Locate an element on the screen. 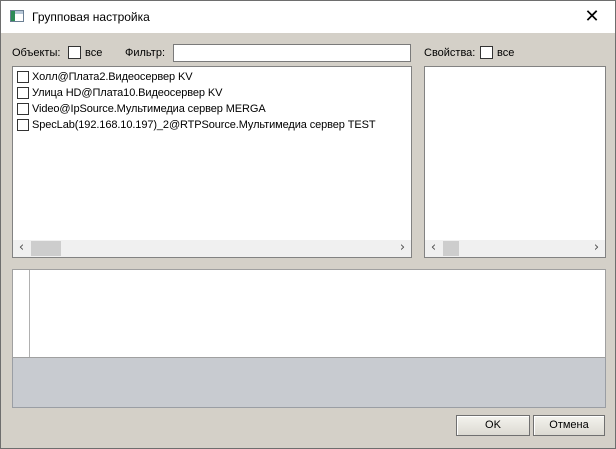 The width and height of the screenshot is (616, 449). list-item: Video@IpSource.Мультимедиа сервер MERGA is located at coordinates (141, 108).